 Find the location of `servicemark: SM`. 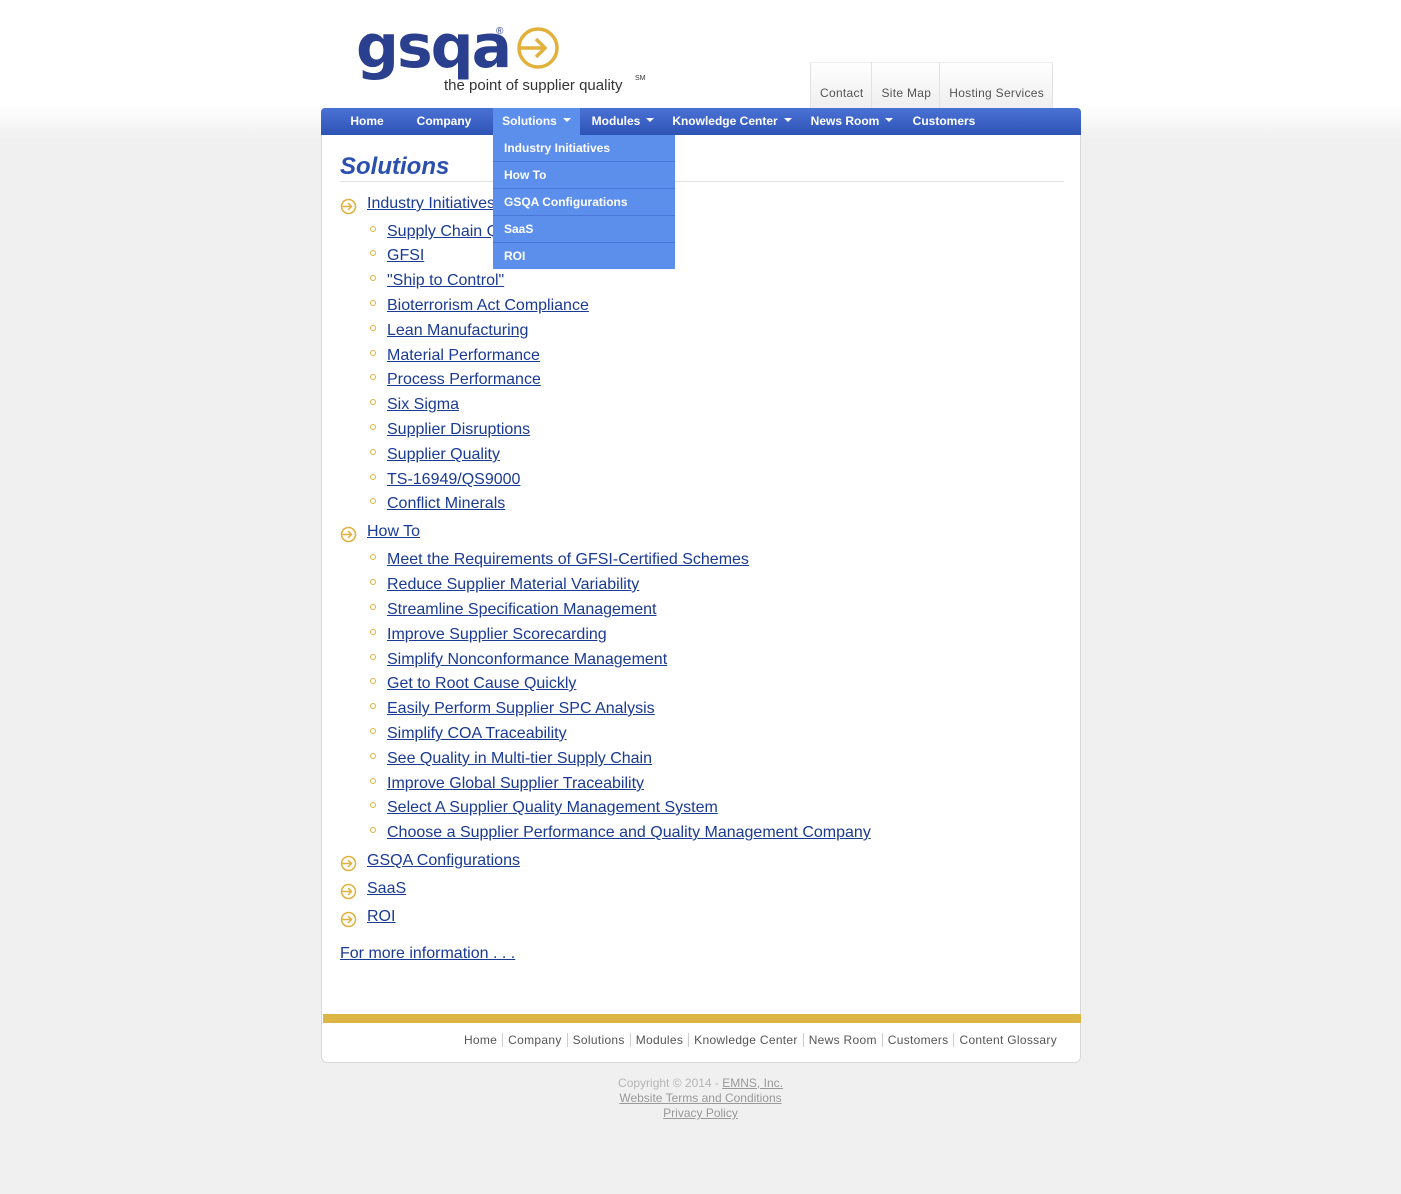

servicemark: SM is located at coordinates (640, 78).